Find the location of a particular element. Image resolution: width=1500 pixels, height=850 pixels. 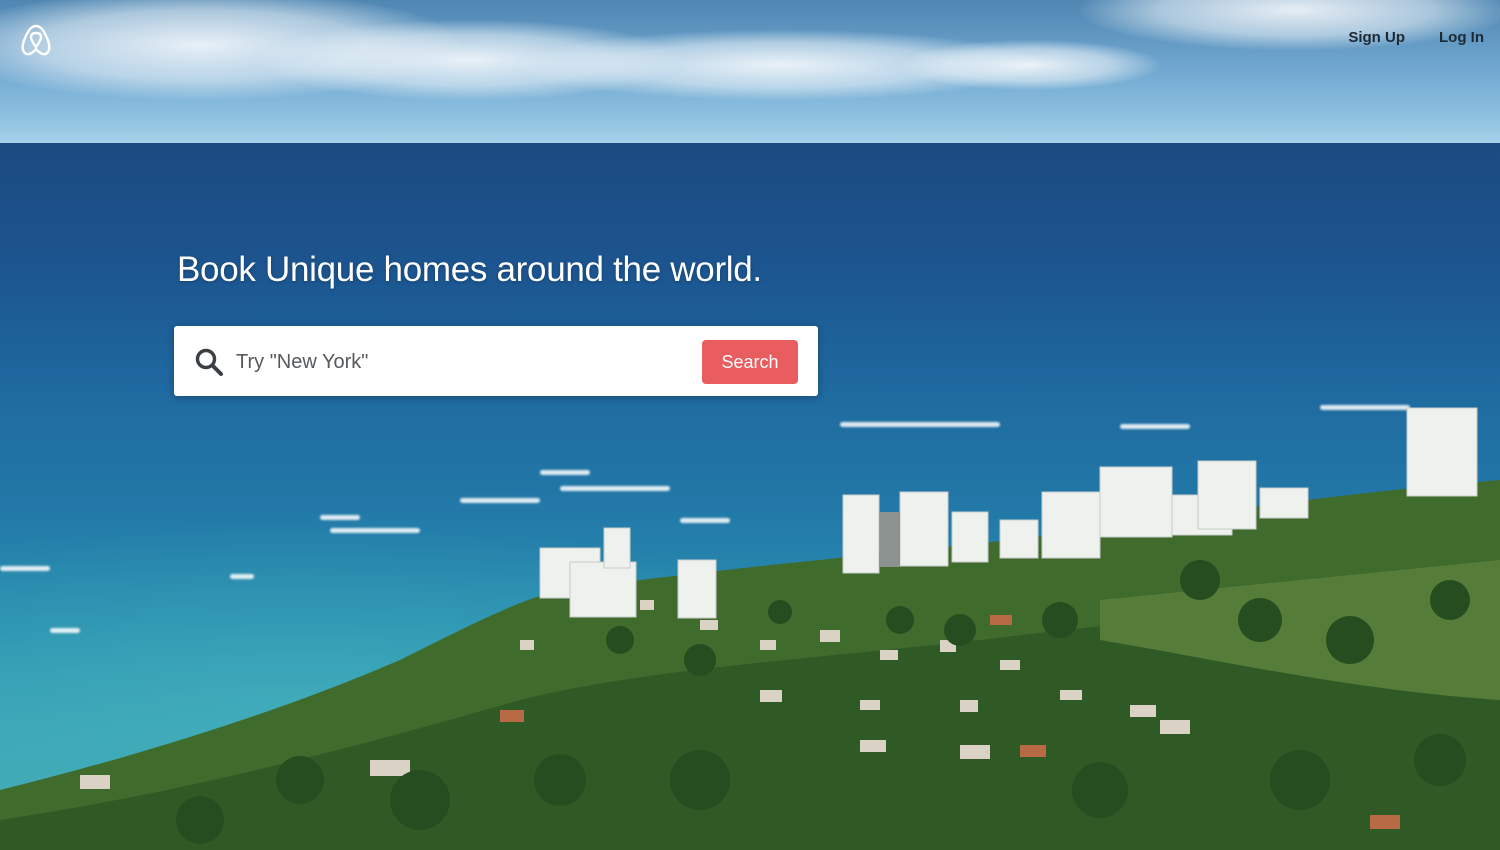

search-box: Search is located at coordinates (496, 361).